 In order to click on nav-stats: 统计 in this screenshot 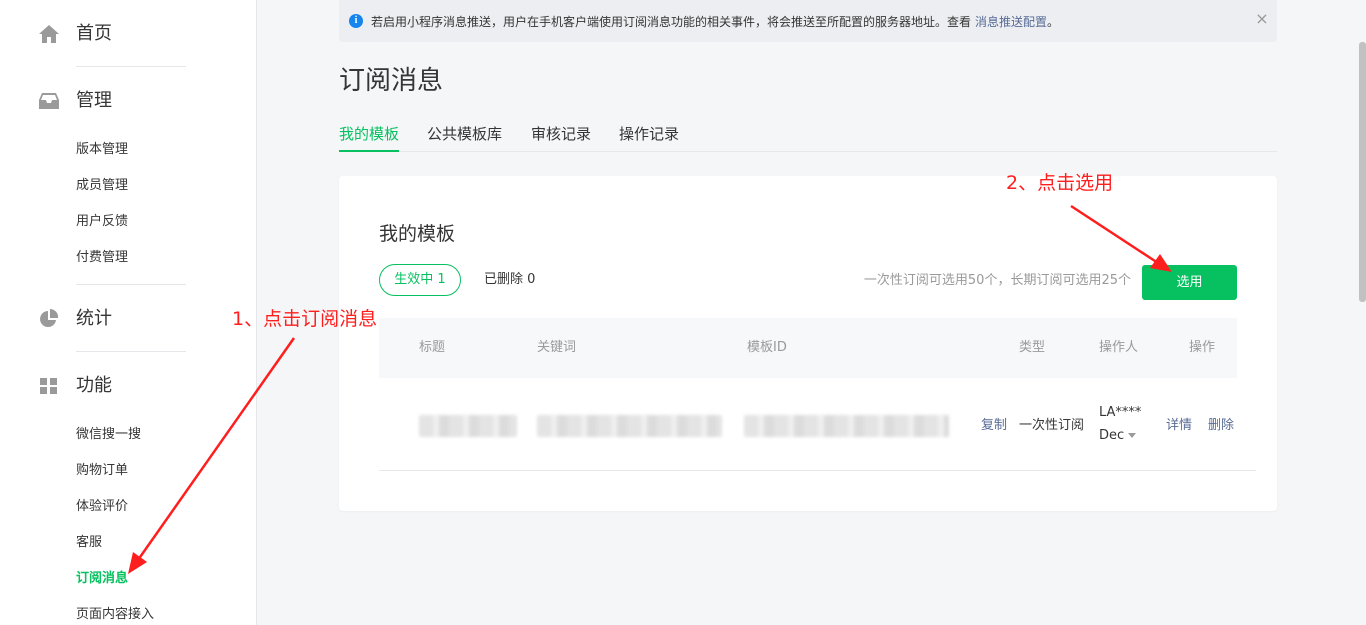, I will do `click(75, 319)`.